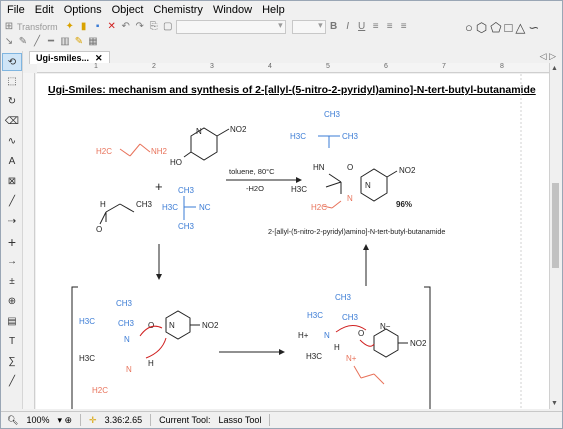  What do you see at coordinates (533, 28) in the screenshot?
I see `chain-icon: ∽` at bounding box center [533, 28].